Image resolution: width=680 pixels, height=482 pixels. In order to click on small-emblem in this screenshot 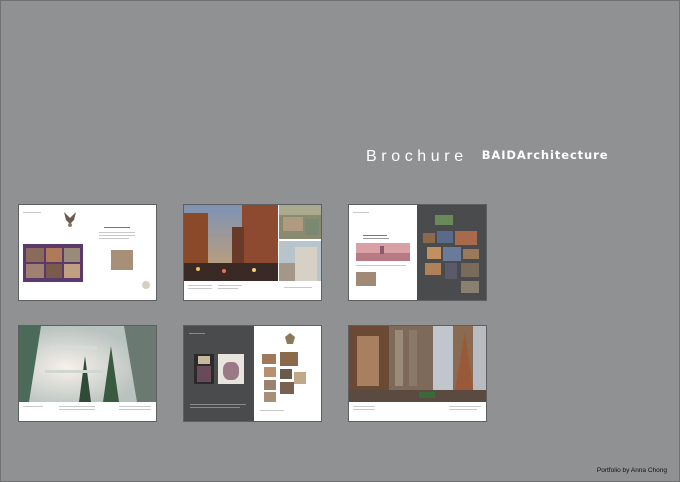, I will do `click(146, 285)`.